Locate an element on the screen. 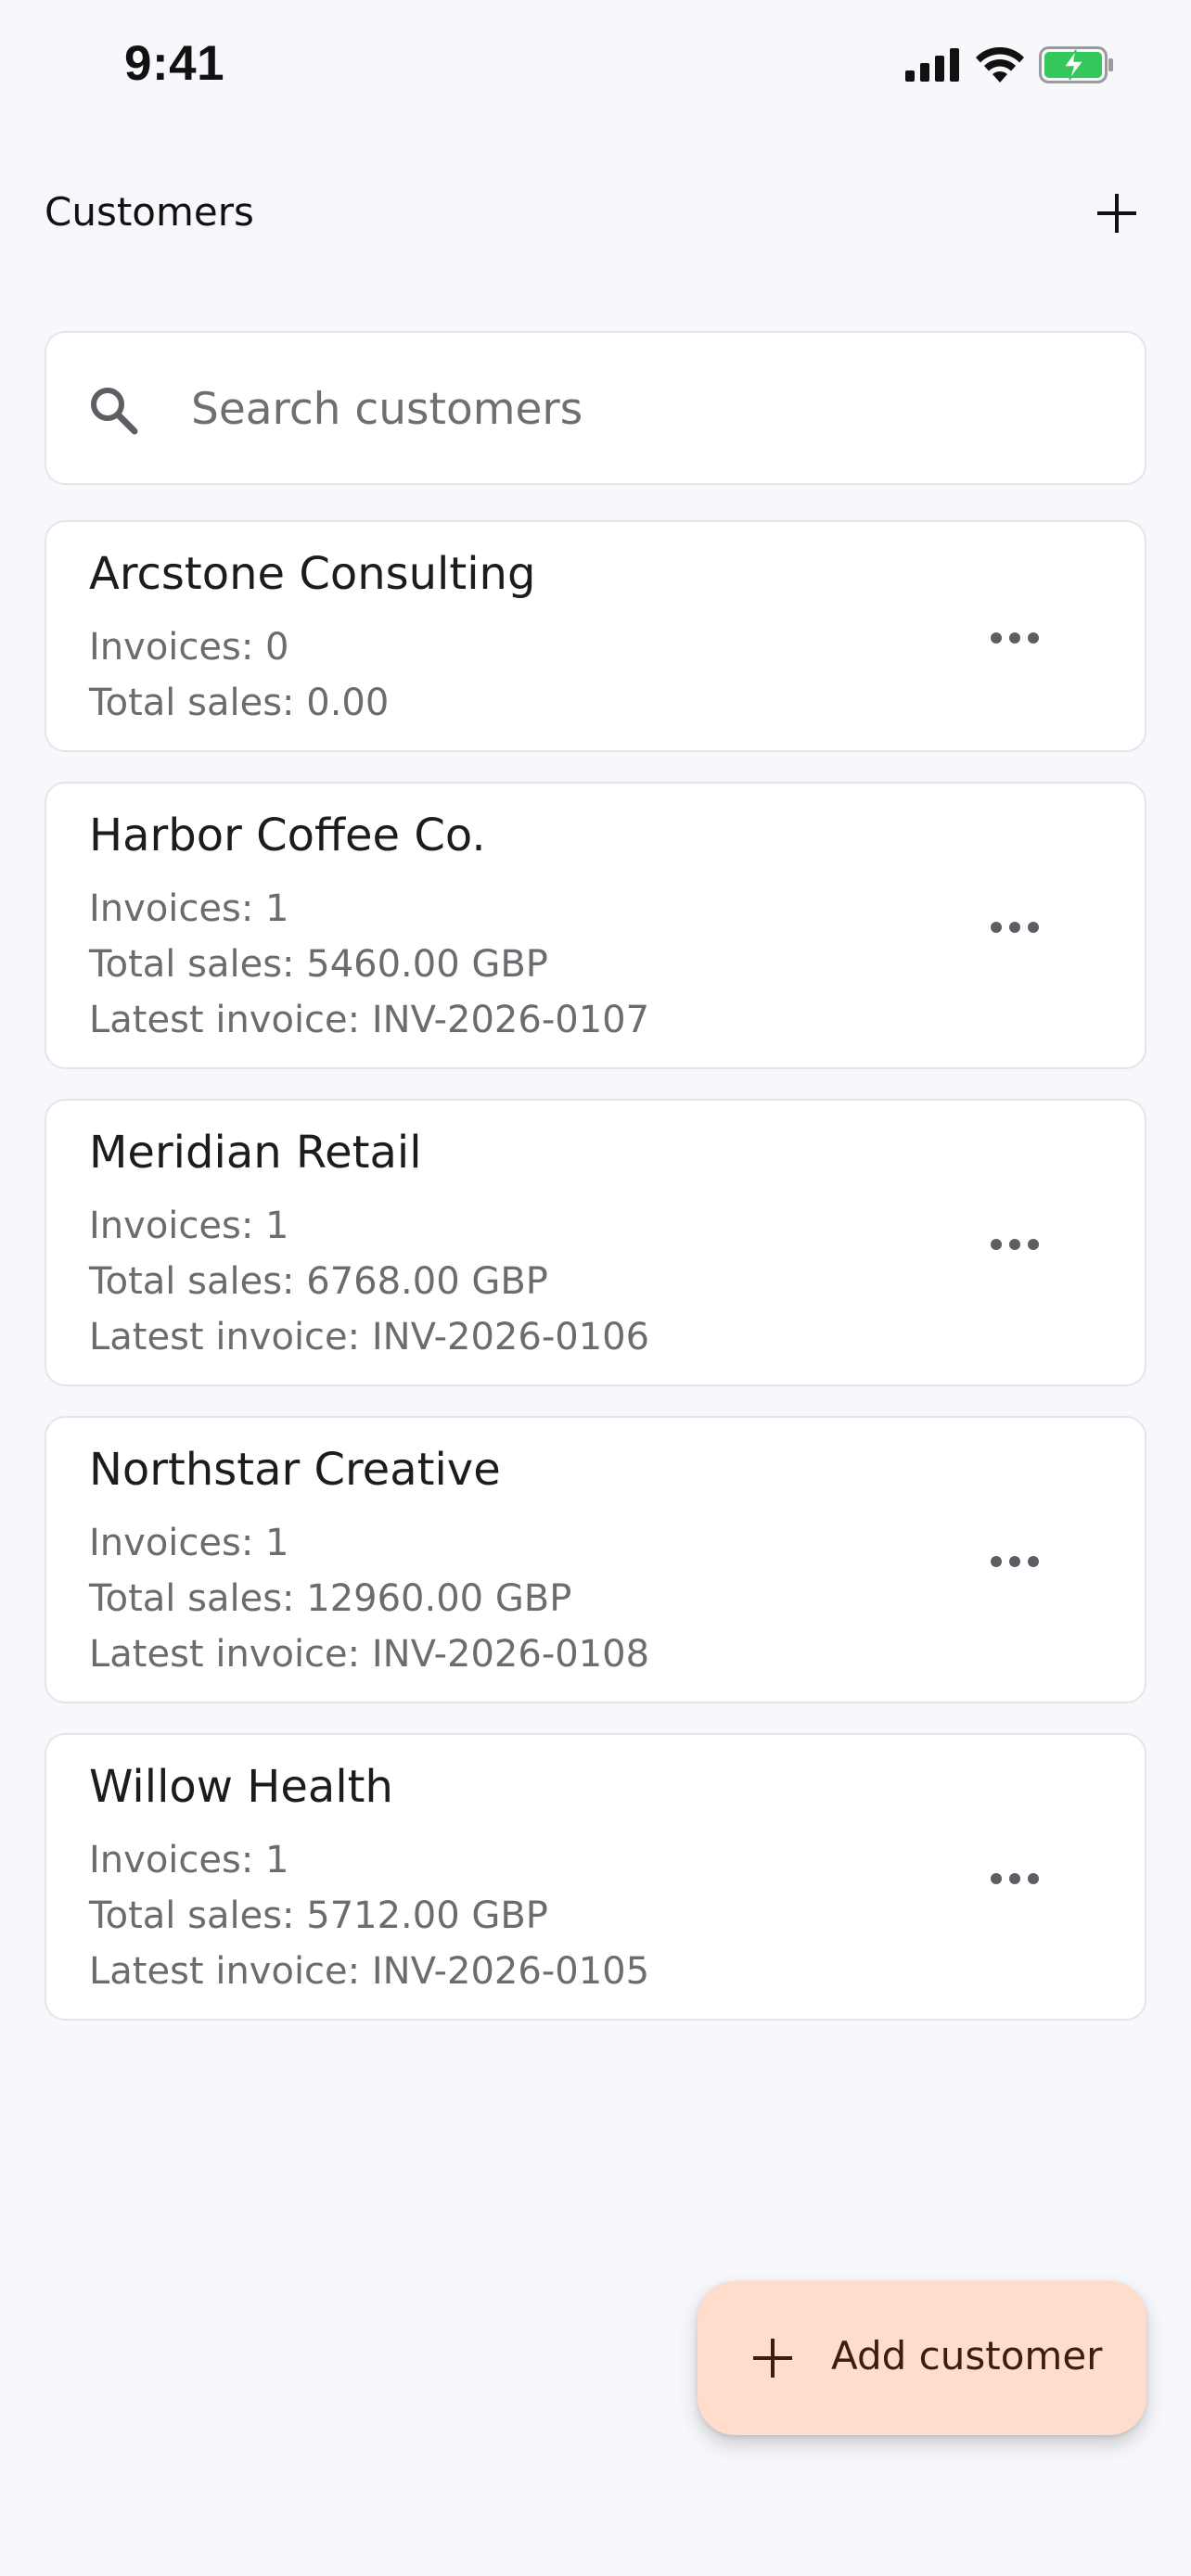 The height and width of the screenshot is (2576, 1191). status-bar: 9:41 is located at coordinates (595, 69).